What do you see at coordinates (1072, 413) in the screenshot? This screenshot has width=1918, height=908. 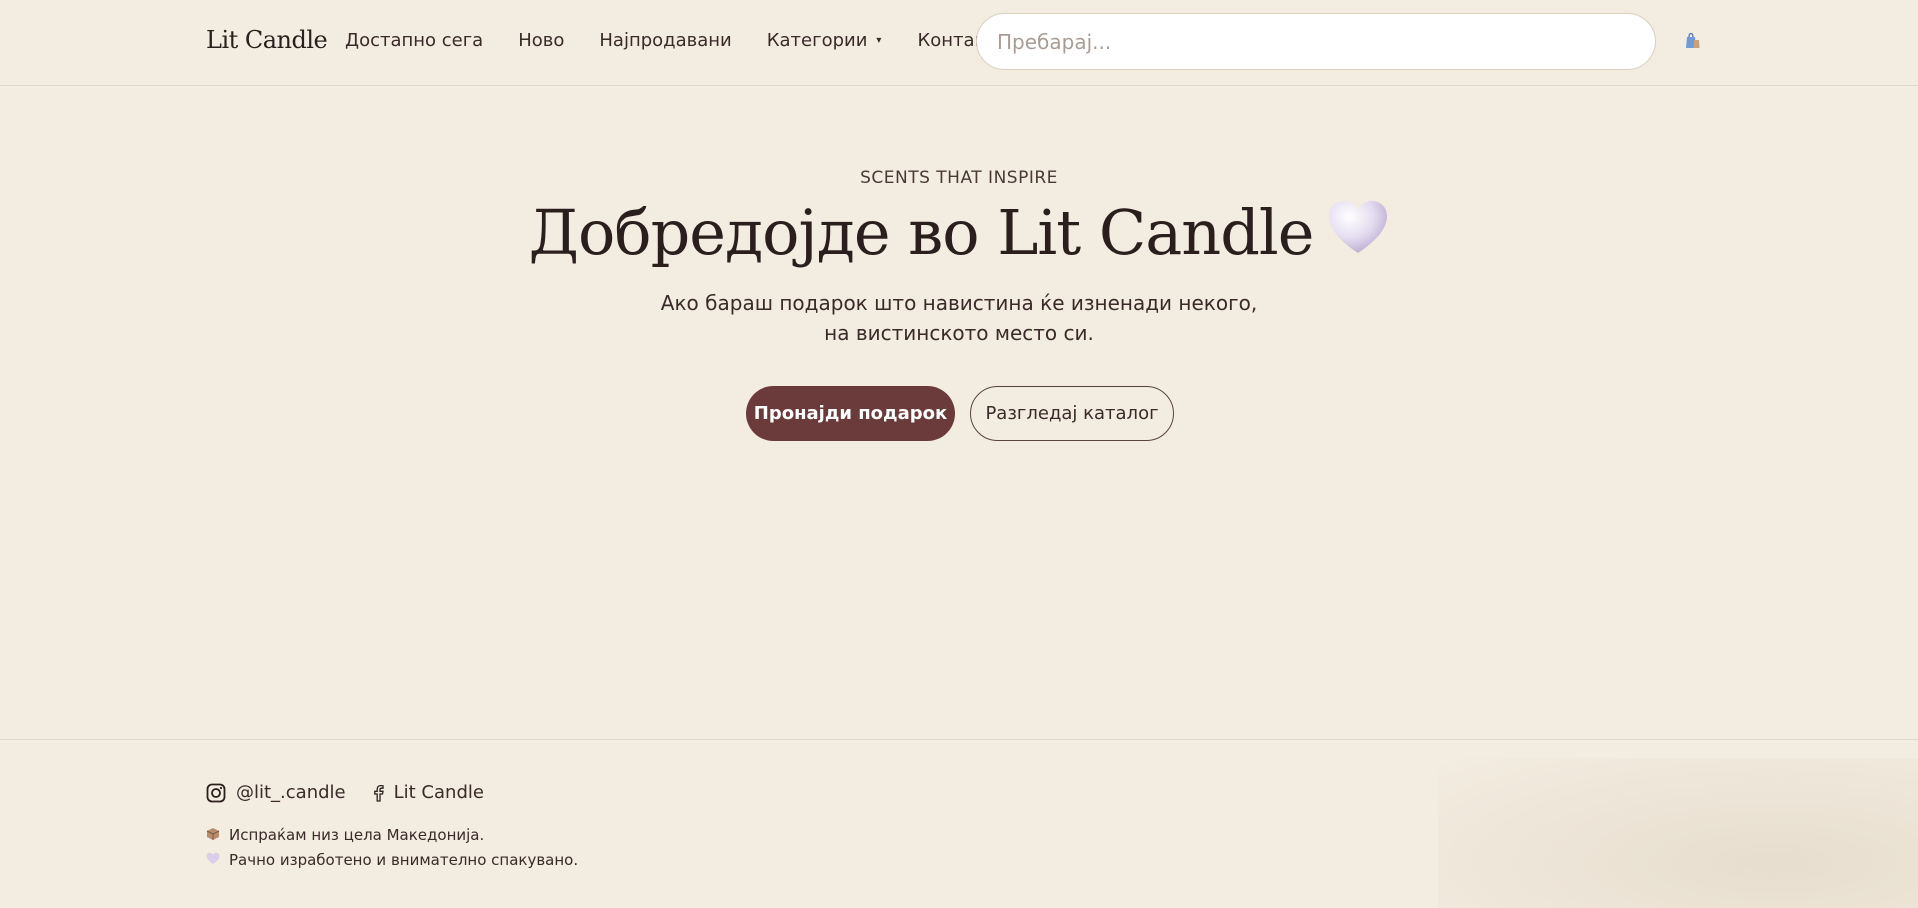 I see `browse-catalog-button: Разгледај каталог` at bounding box center [1072, 413].